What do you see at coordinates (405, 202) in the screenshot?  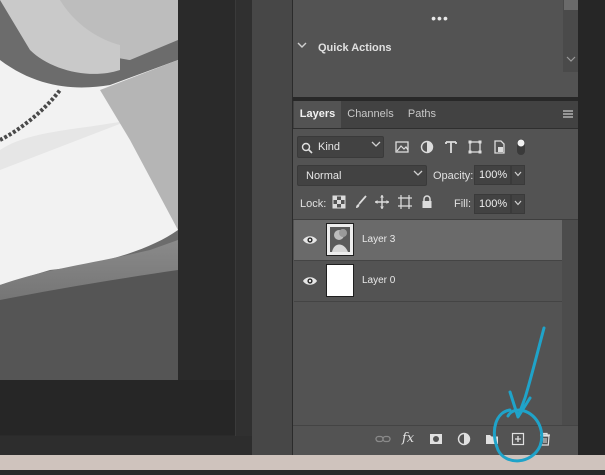 I see `lock-artboard-icon` at bounding box center [405, 202].